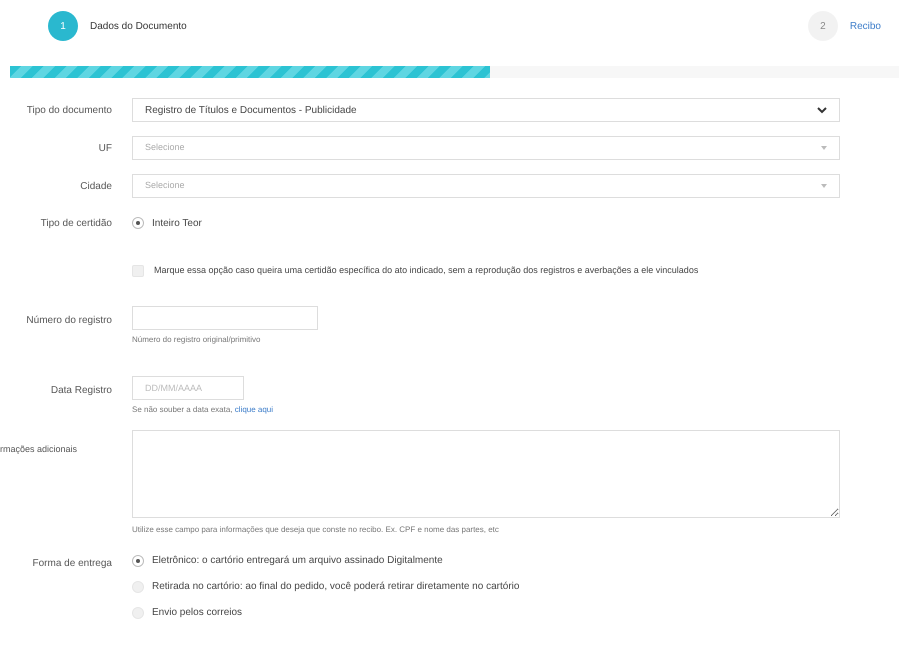 The width and height of the screenshot is (899, 647). What do you see at coordinates (177, 223) in the screenshot?
I see `radio-label: Inteiro Teor` at bounding box center [177, 223].